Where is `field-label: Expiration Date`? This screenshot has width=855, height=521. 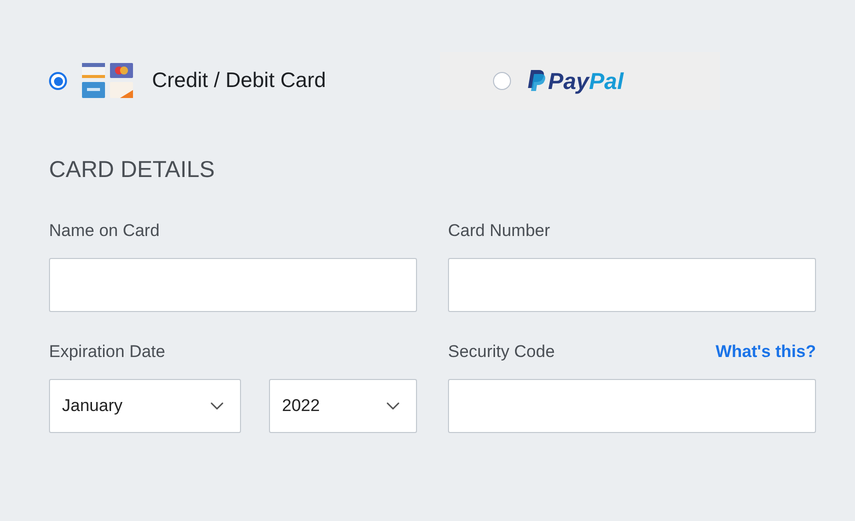
field-label: Expiration Date is located at coordinates (107, 351).